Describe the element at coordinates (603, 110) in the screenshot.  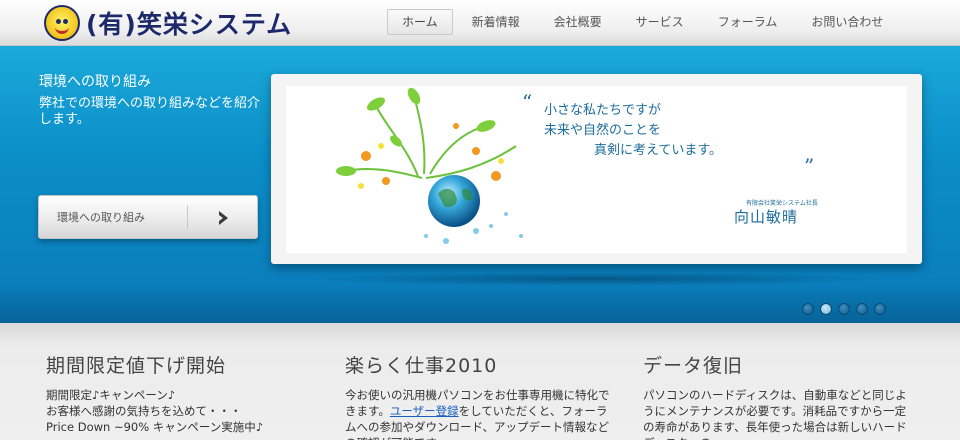
I see `quote-line: 小さな私たちですが` at that location.